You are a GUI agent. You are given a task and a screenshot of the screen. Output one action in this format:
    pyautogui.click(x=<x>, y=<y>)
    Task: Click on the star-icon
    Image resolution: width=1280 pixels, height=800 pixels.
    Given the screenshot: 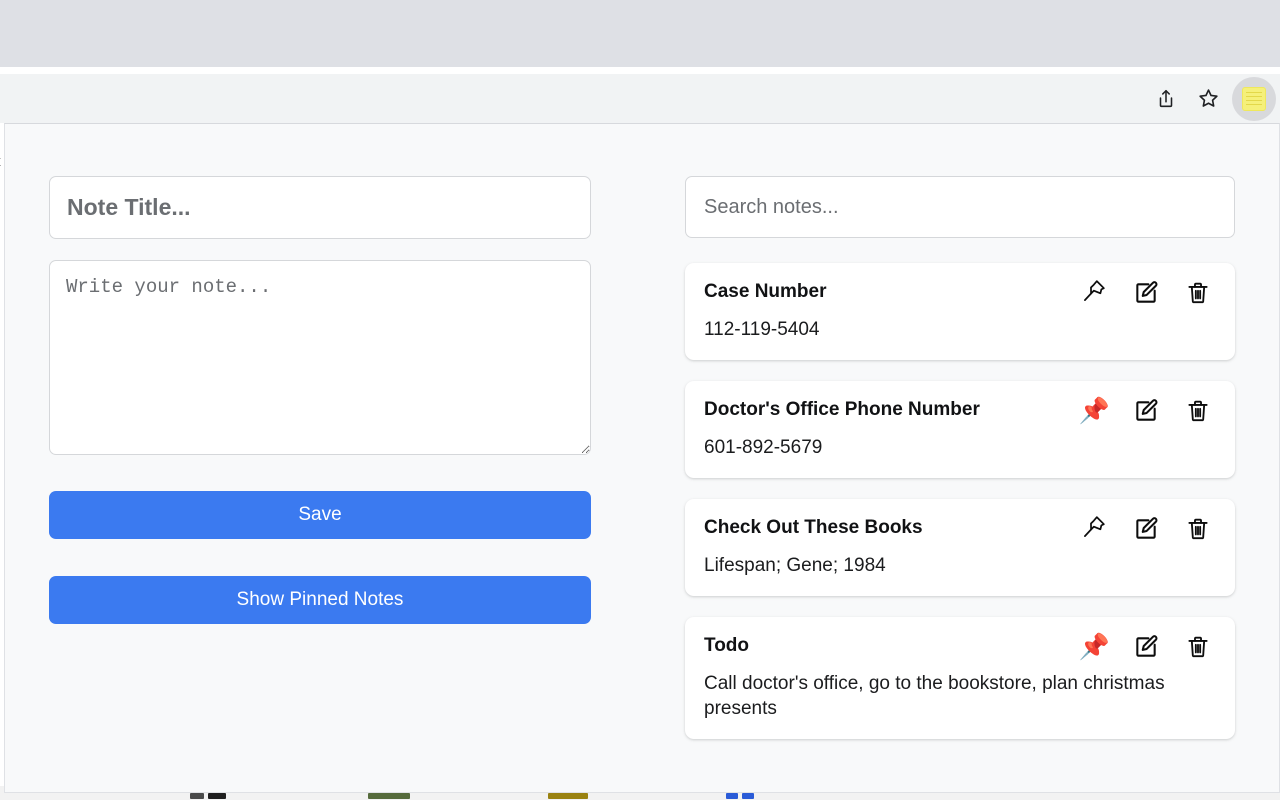 What is the action you would take?
    pyautogui.click(x=1208, y=99)
    